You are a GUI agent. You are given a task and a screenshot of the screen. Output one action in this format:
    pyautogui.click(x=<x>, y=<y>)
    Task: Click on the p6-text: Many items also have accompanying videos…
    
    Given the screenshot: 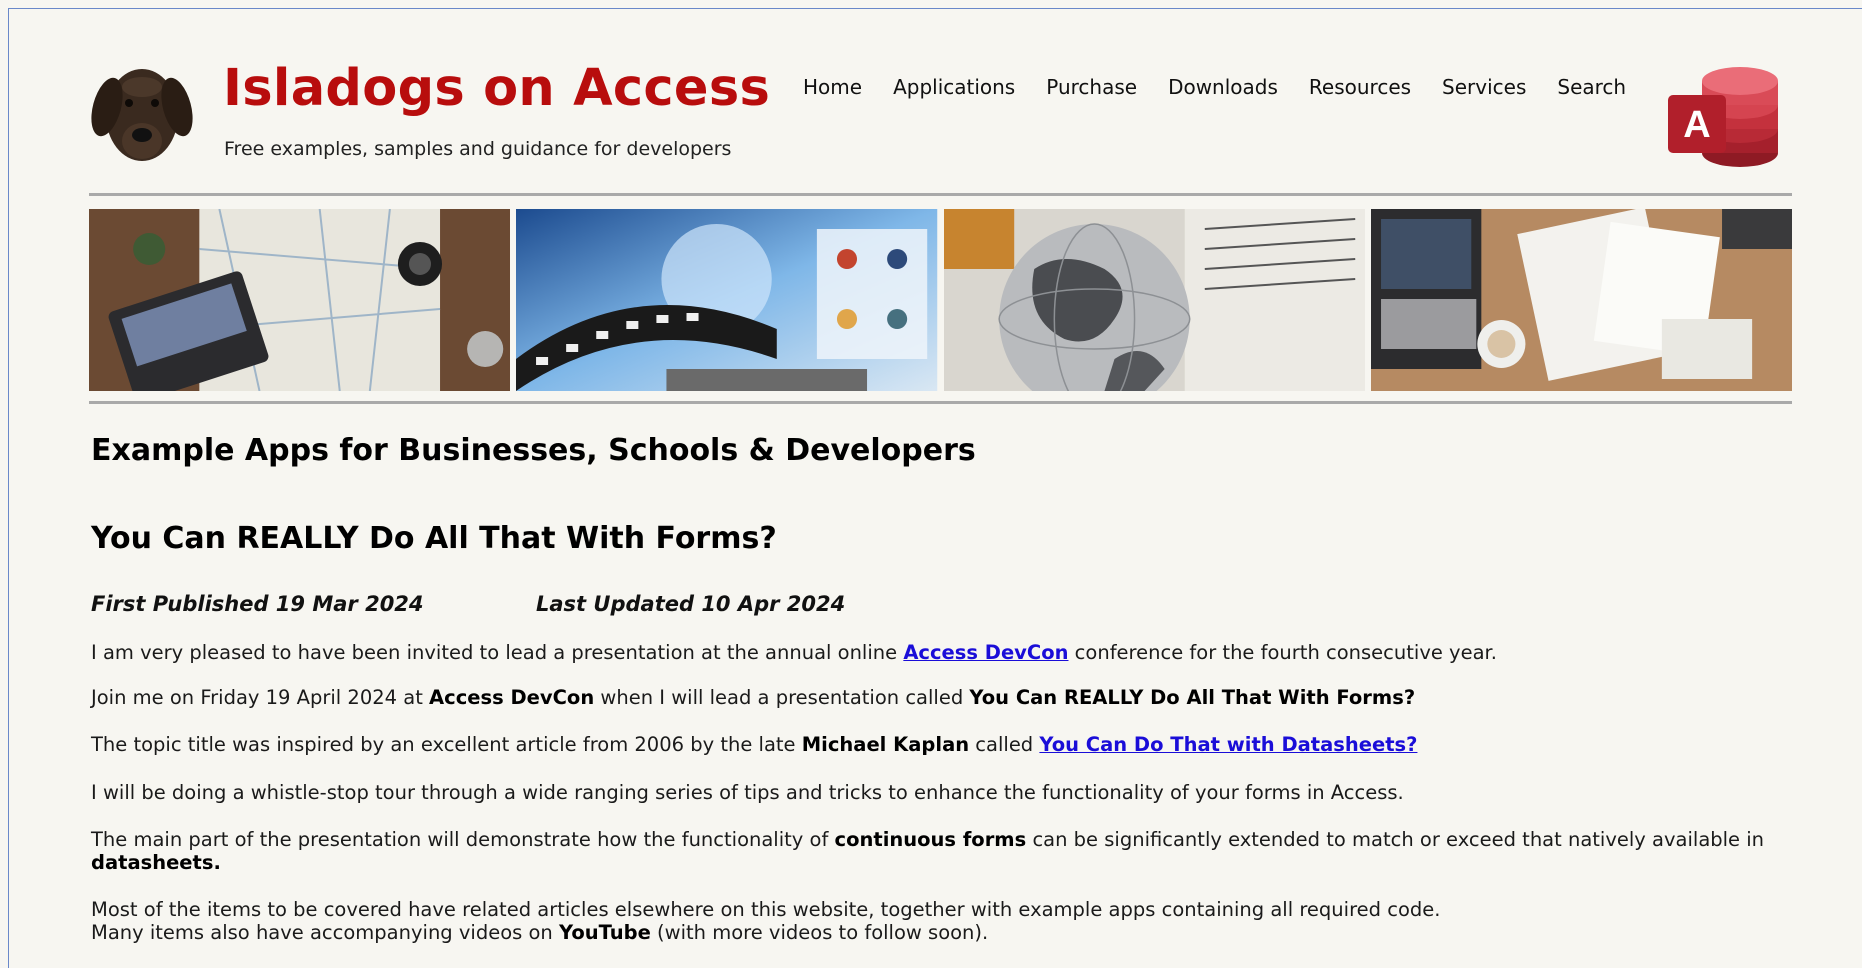 What is the action you would take?
    pyautogui.click(x=325, y=932)
    